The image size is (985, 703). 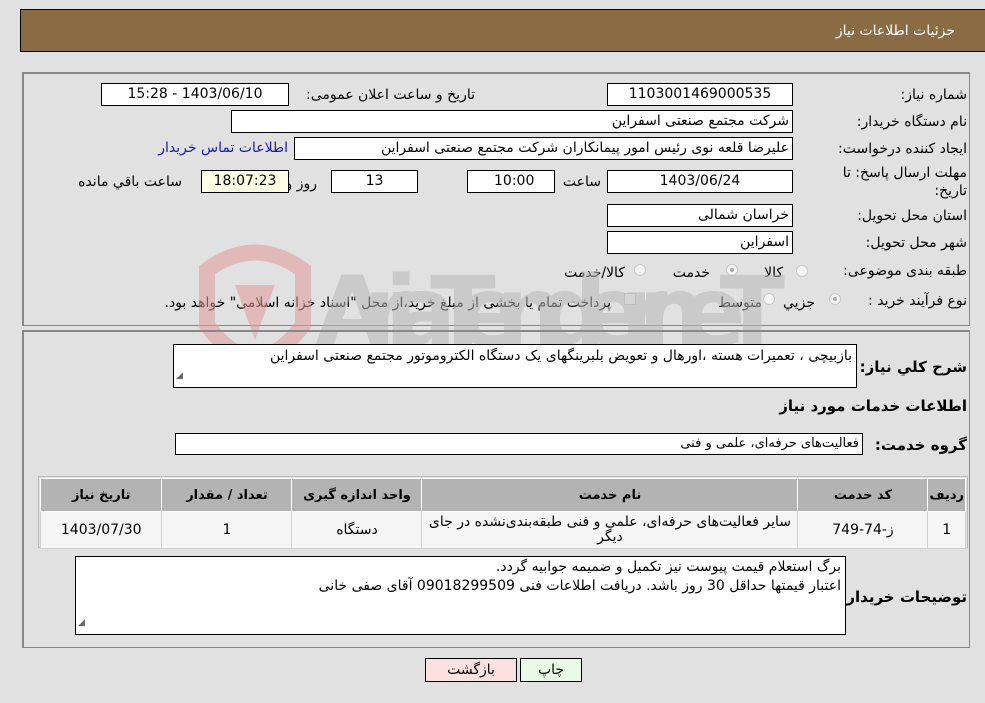 What do you see at coordinates (905, 271) in the screenshot?
I see `category-label: طبقه بندی موضوعی:` at bounding box center [905, 271].